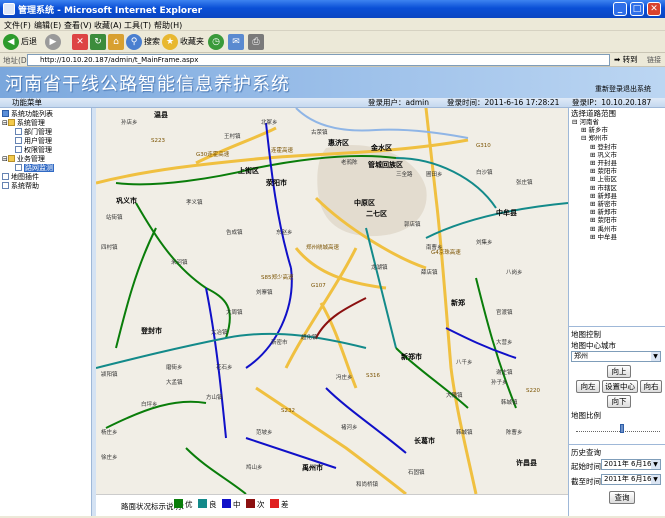  Describe the element at coordinates (622, 497) in the screenshot. I see `query-button: 查询` at that location.